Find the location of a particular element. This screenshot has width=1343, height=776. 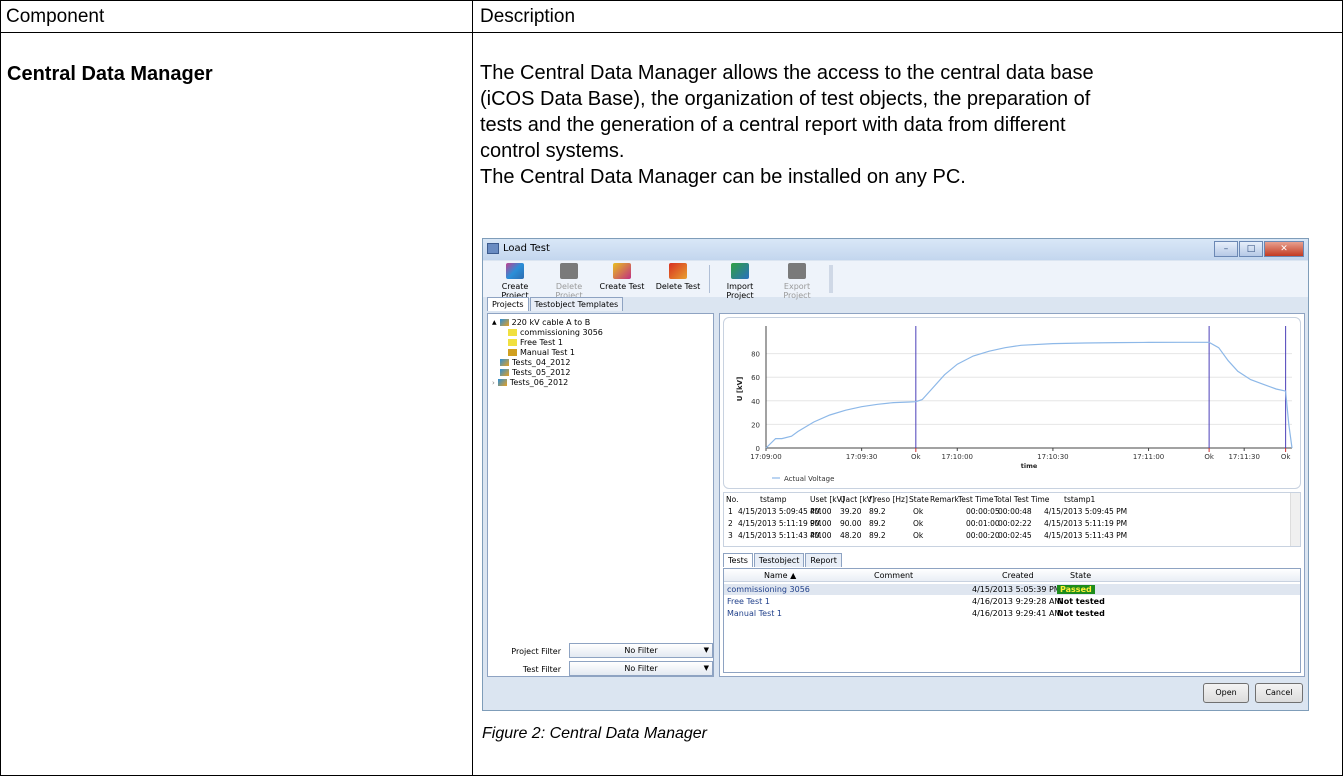

test-filter-label: Test Filter is located at coordinates (541, 669).